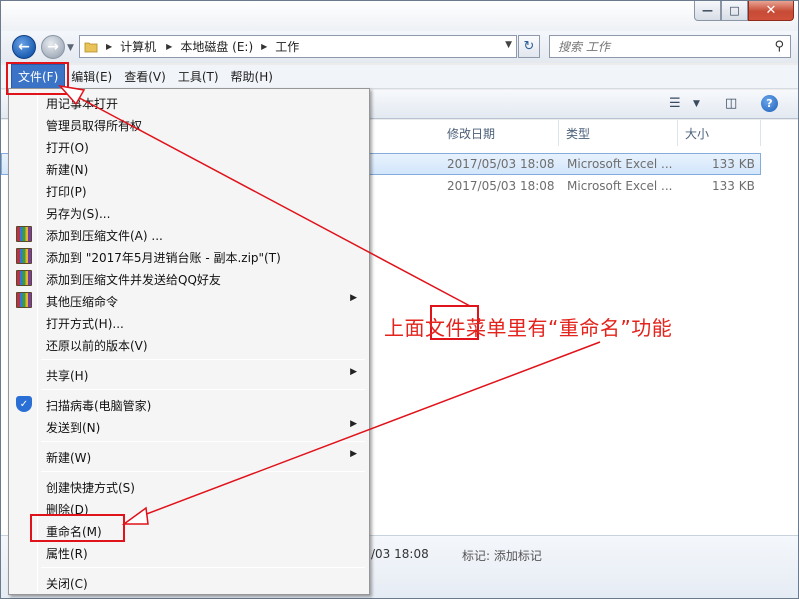 The image size is (799, 599). Describe the element at coordinates (69, 458) in the screenshot. I see `menu-item-label: 新建(W)` at that location.